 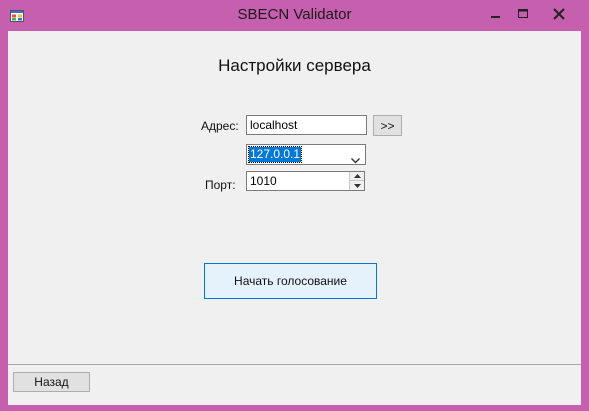 What do you see at coordinates (305, 181) in the screenshot?
I see `port-stepper: 1010` at bounding box center [305, 181].